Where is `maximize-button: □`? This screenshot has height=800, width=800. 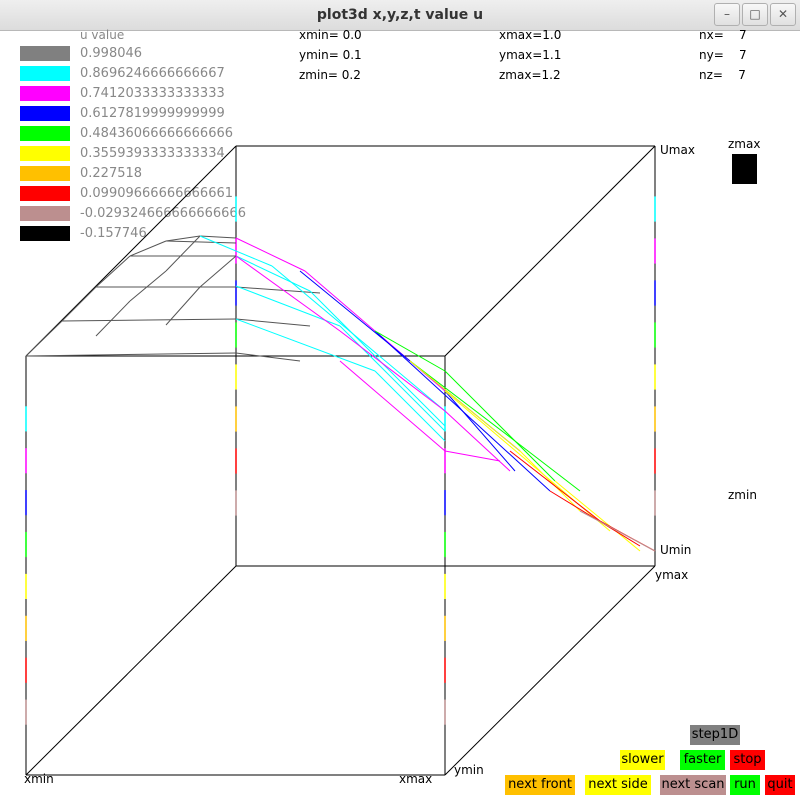
maximize-button: □ is located at coordinates (755, 14).